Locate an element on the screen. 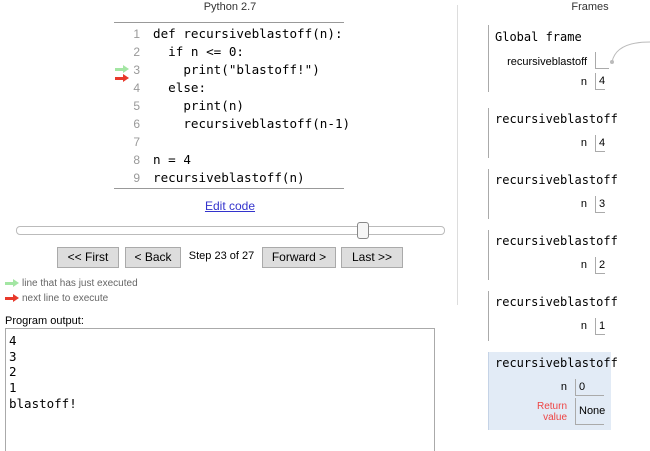 The height and width of the screenshot is (451, 650). stack-frame: recursiveblastoff n 2 is located at coordinates (553, 255).